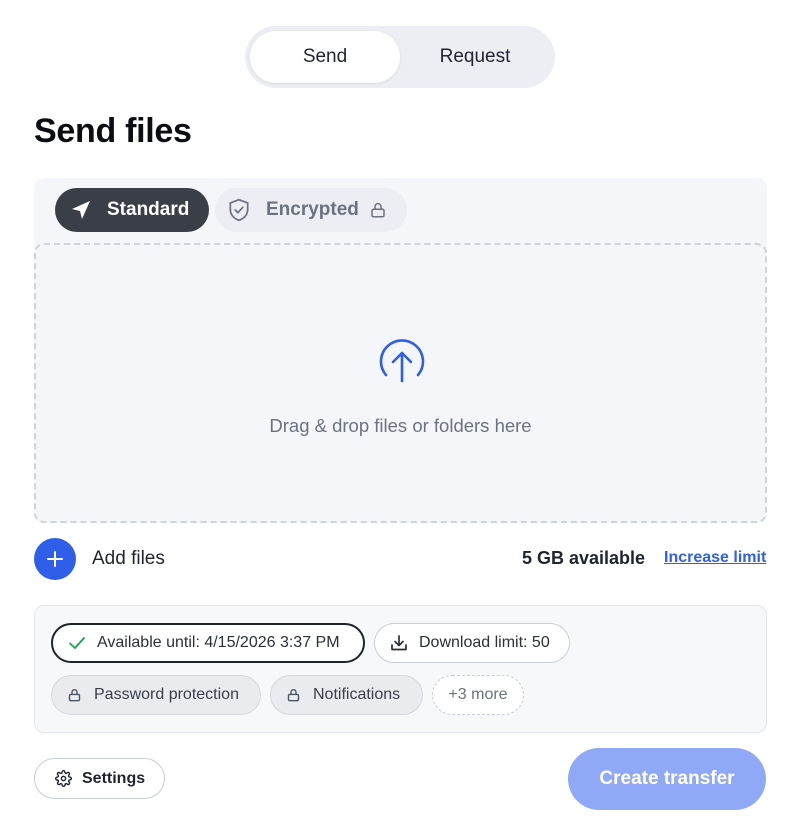 The width and height of the screenshot is (800, 831). Describe the element at coordinates (667, 779) in the screenshot. I see `create-transfer-button: Create transfer` at that location.